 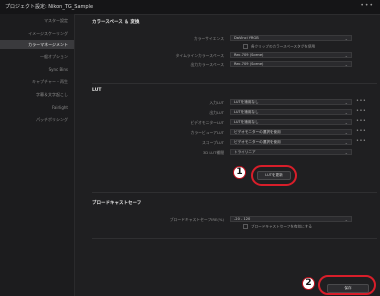 What do you see at coordinates (291, 122) in the screenshot?
I see `video-monitor-lut-dropdown: LUTを適用なし ⌄` at bounding box center [291, 122].